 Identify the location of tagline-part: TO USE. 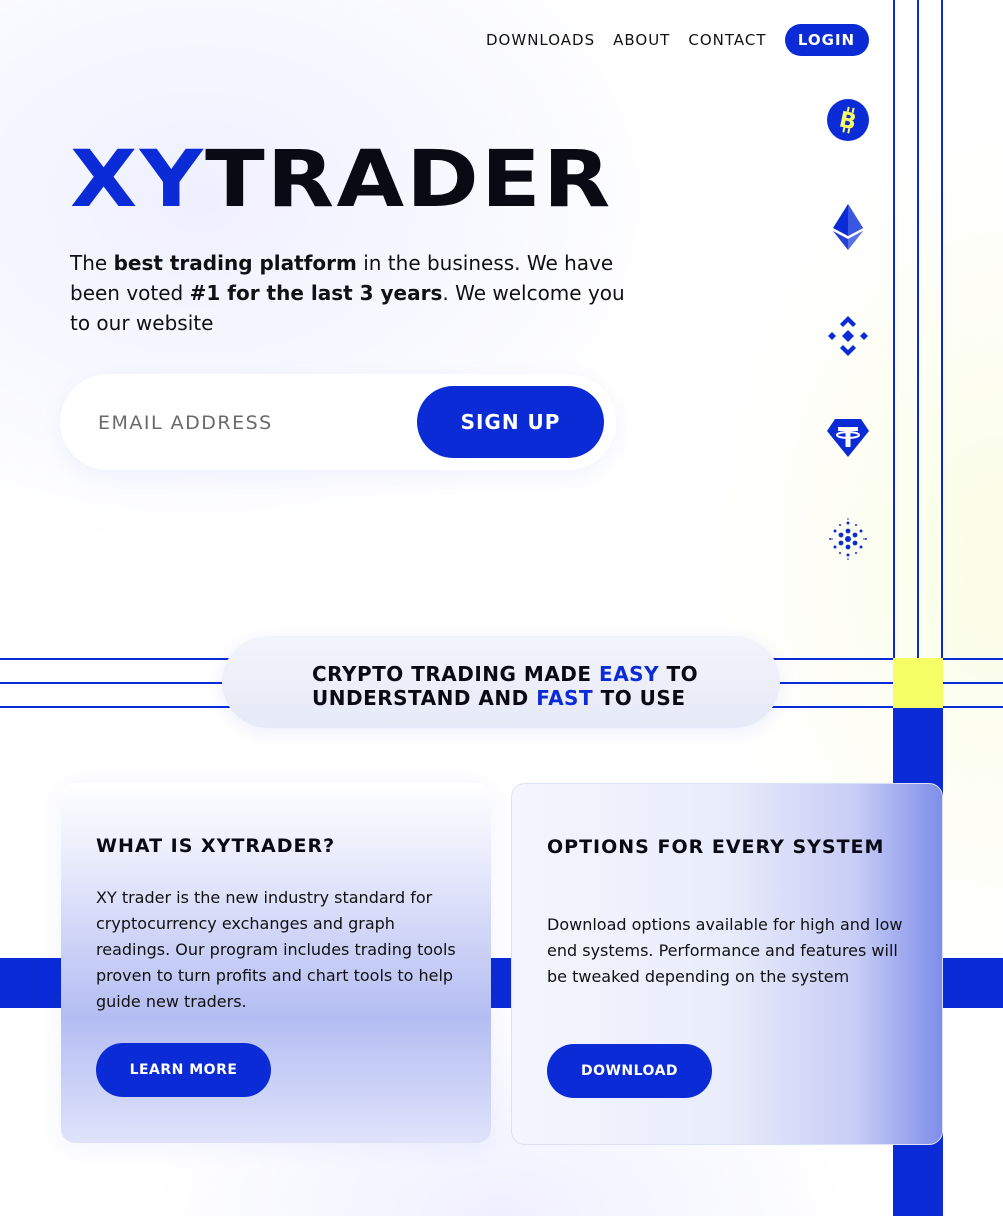
(639, 698).